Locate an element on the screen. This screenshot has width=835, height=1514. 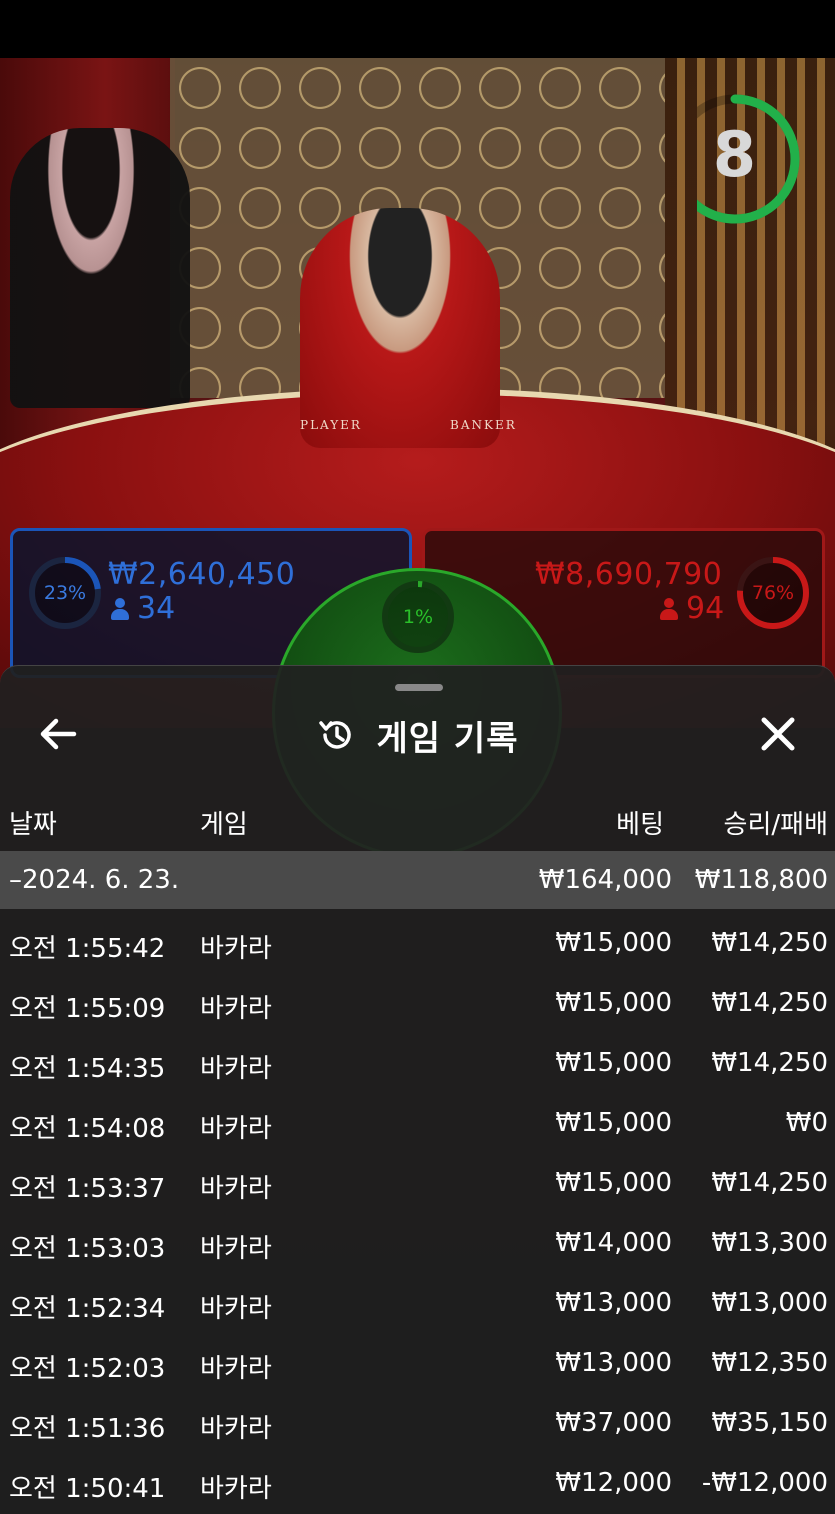
row-bet: ₩12,000 is located at coordinates (613, 1483).